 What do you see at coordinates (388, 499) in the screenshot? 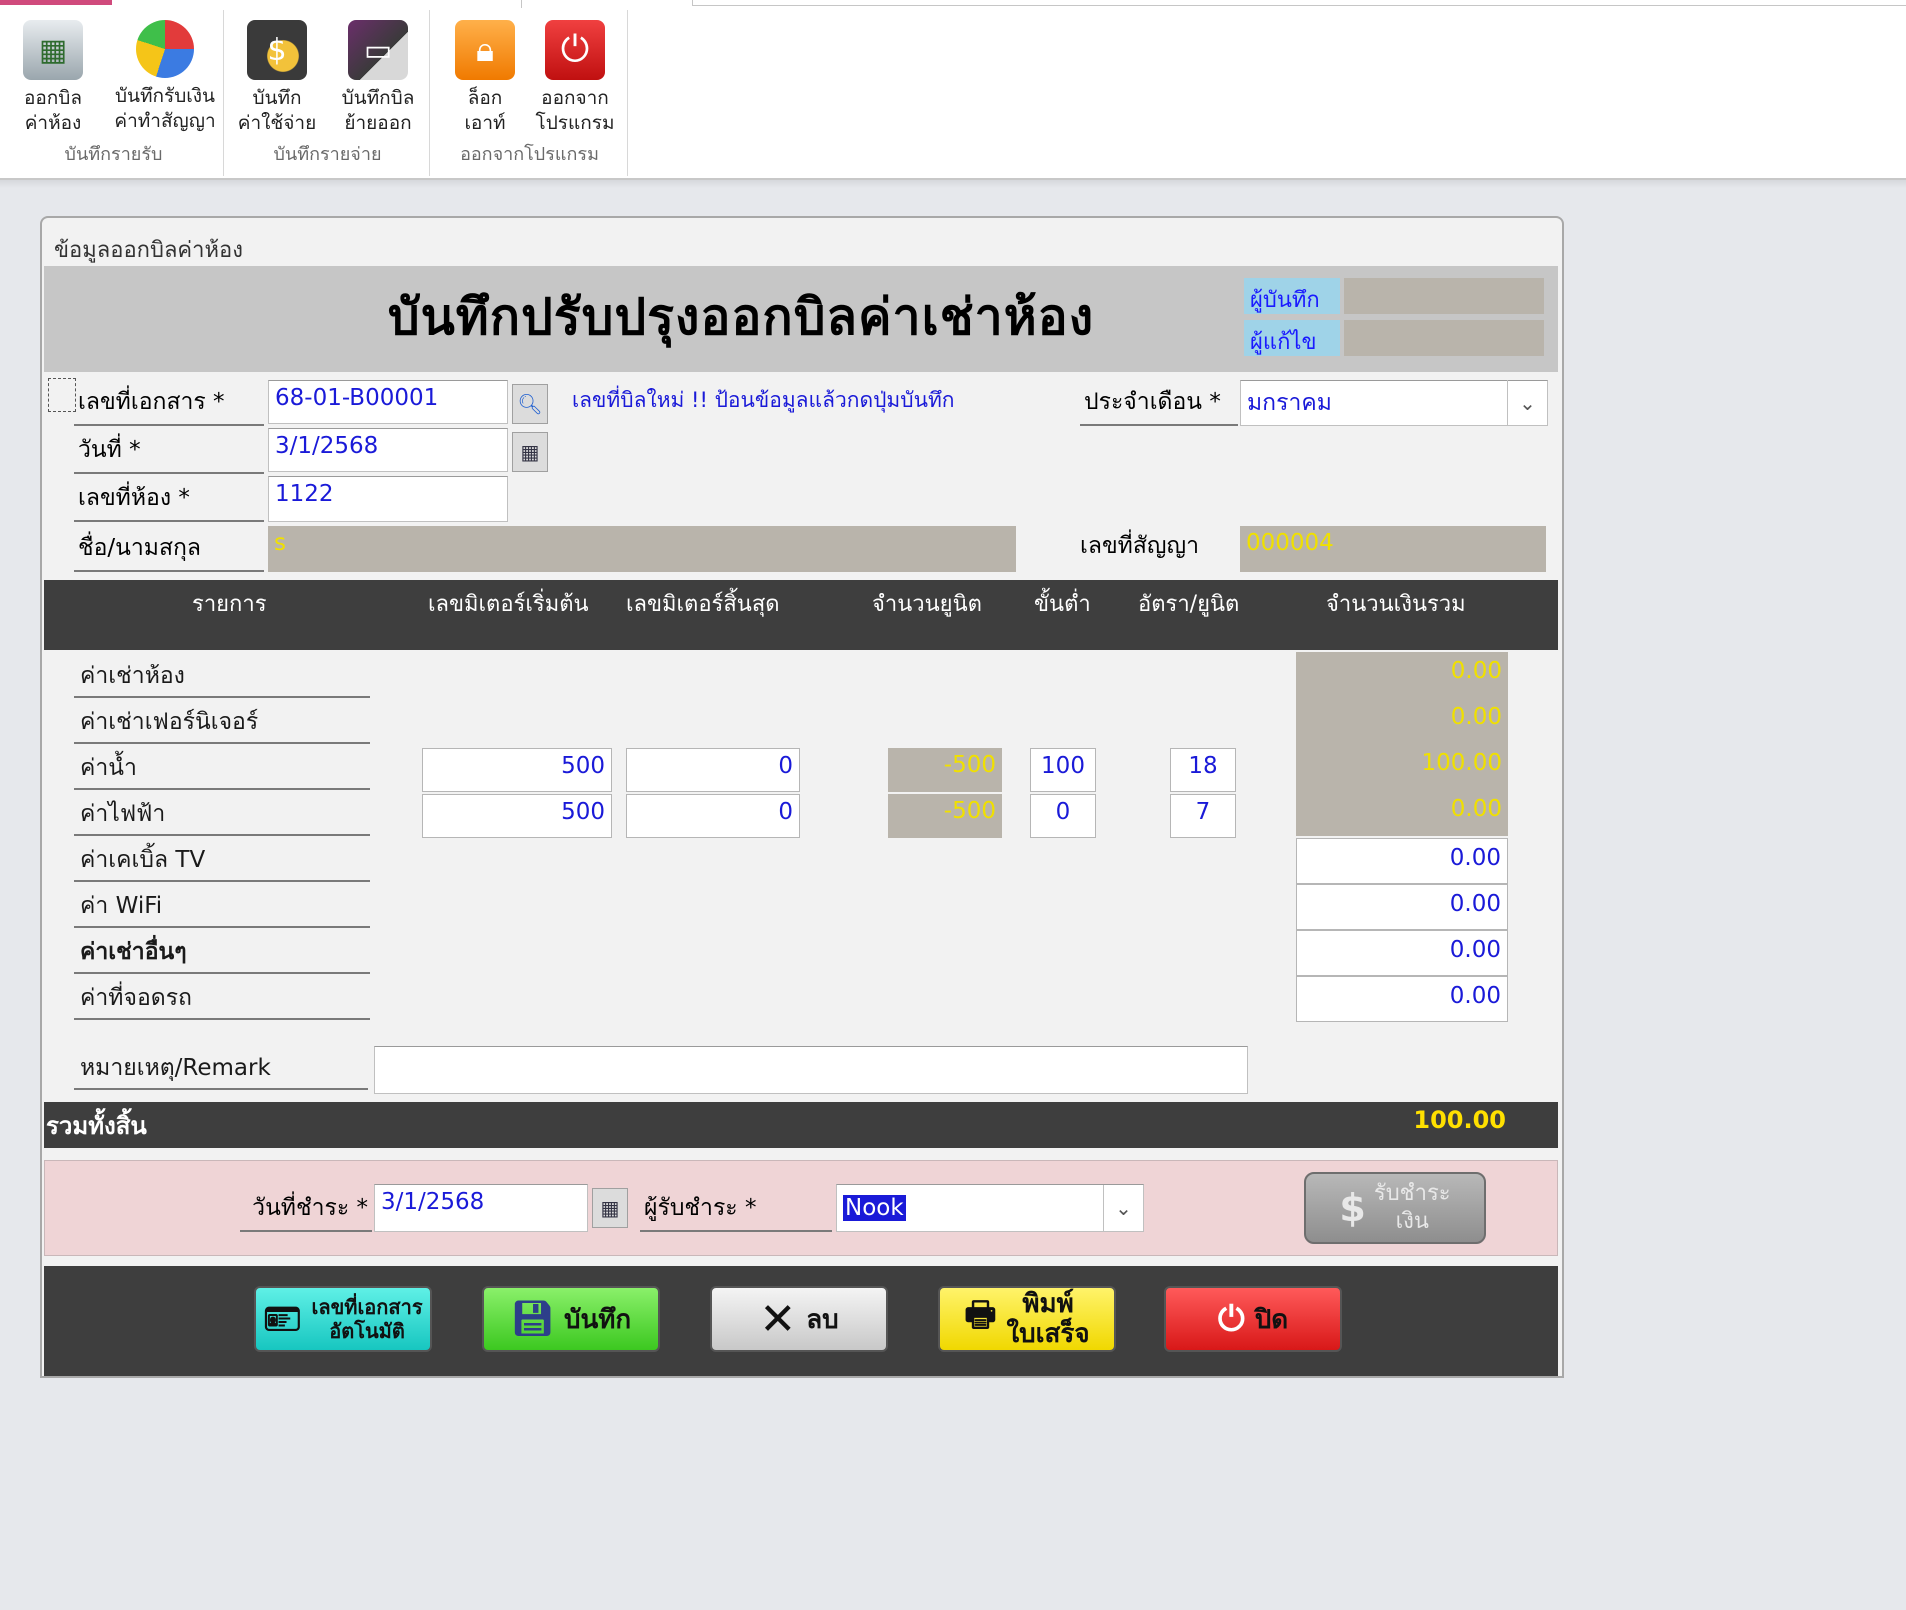
I see `room-input: 1122` at bounding box center [388, 499].